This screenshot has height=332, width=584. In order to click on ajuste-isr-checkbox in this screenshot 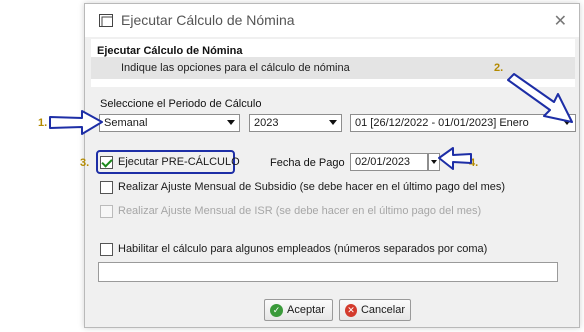, I will do `click(106, 211)`.